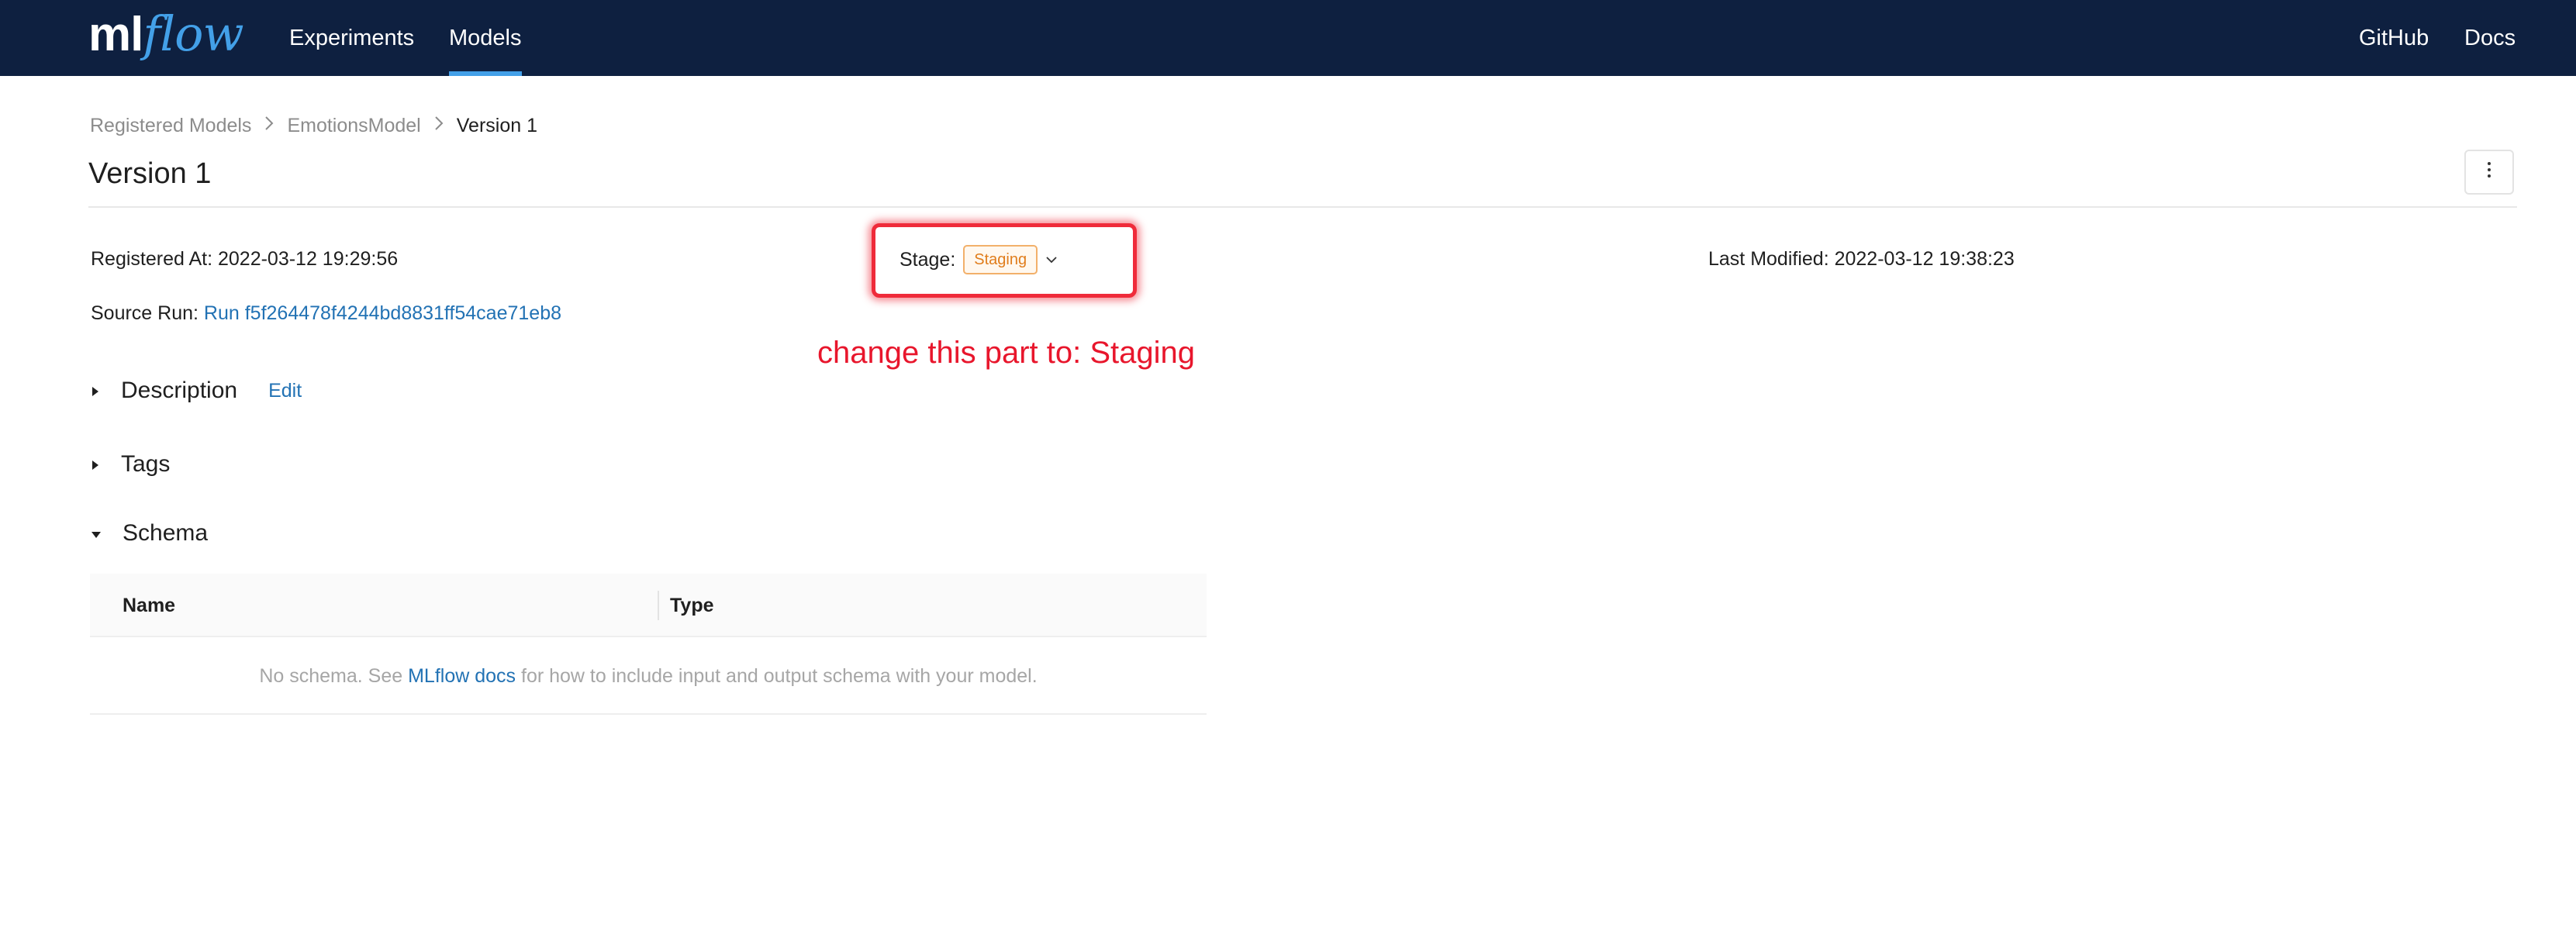  Describe the element at coordinates (334, 676) in the screenshot. I see `schema-empty-prefix: No schema. See` at that location.